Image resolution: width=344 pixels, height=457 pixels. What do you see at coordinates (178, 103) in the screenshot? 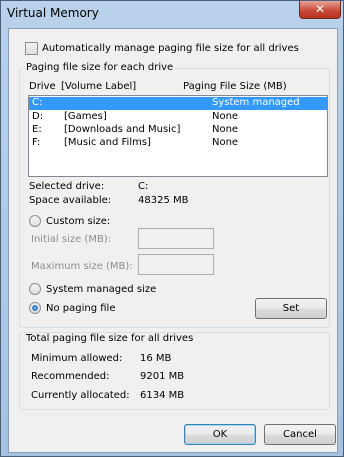
I see `drive-row-c: C: System managed` at bounding box center [178, 103].